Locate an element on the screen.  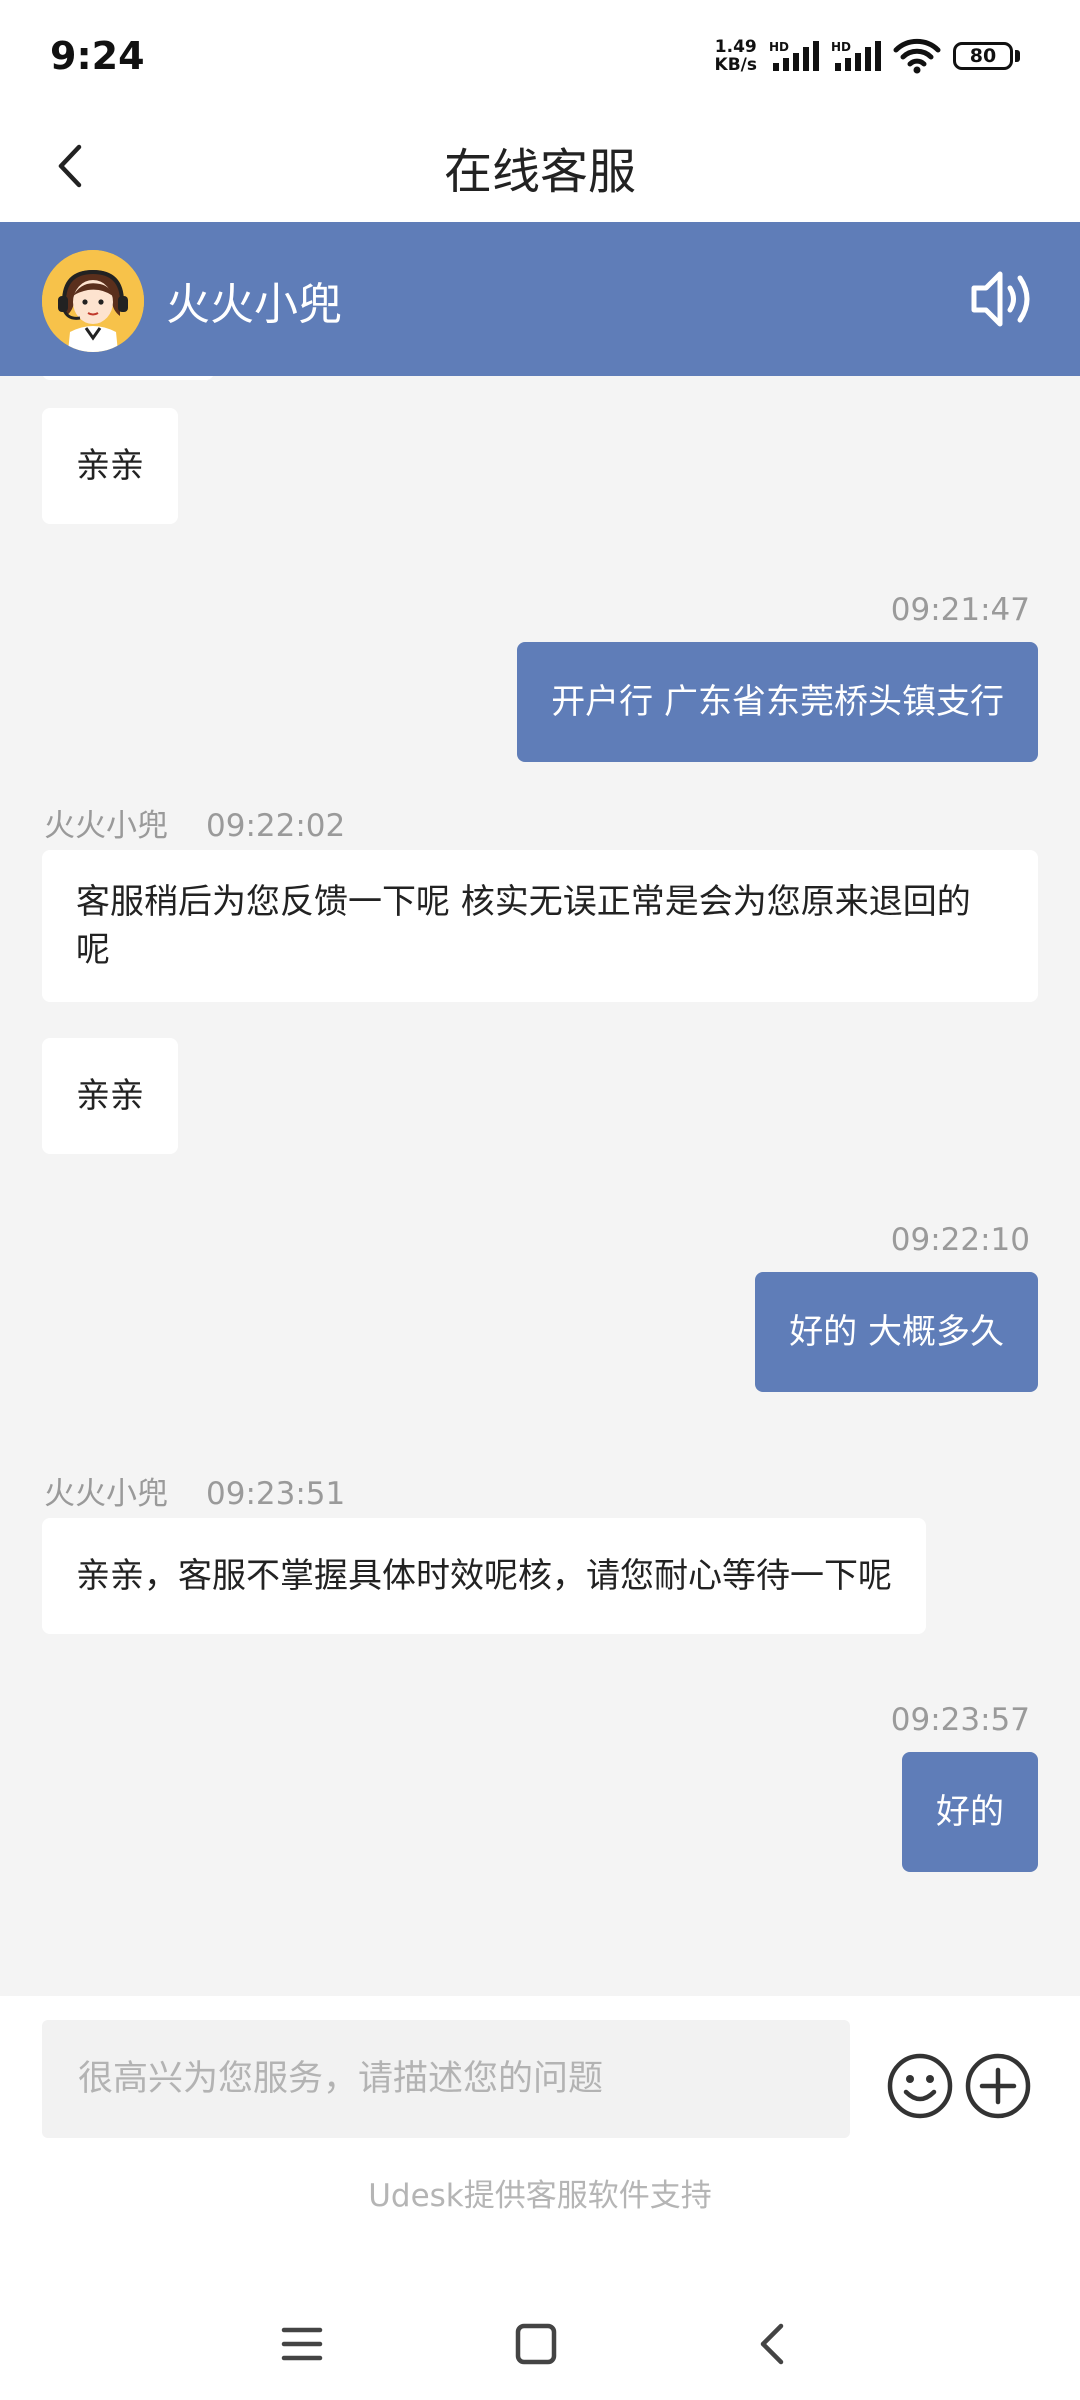
wifi-icon is located at coordinates (917, 56).